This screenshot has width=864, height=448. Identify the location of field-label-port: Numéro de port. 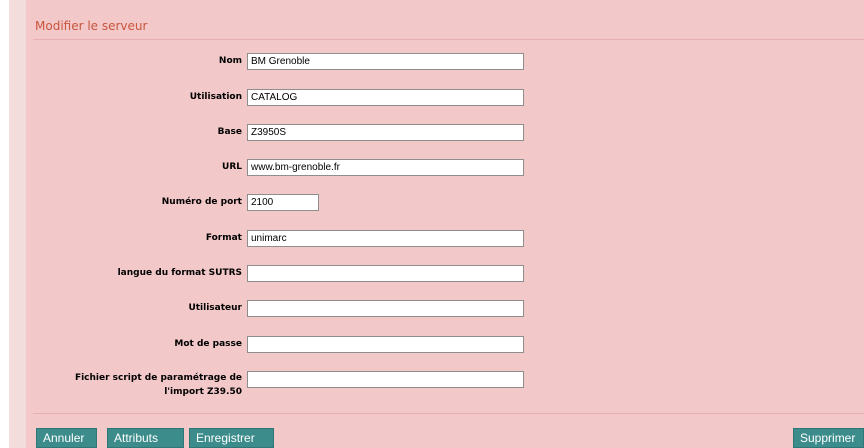
(201, 202).